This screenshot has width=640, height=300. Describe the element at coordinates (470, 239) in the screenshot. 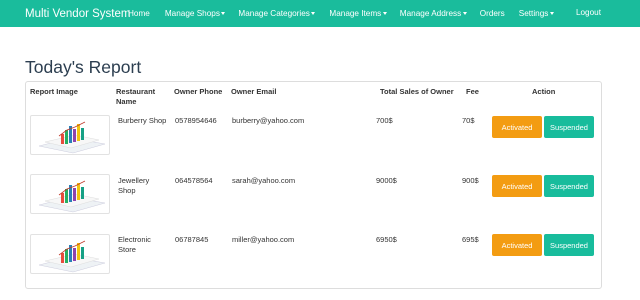

I see `fee: 695$` at that location.